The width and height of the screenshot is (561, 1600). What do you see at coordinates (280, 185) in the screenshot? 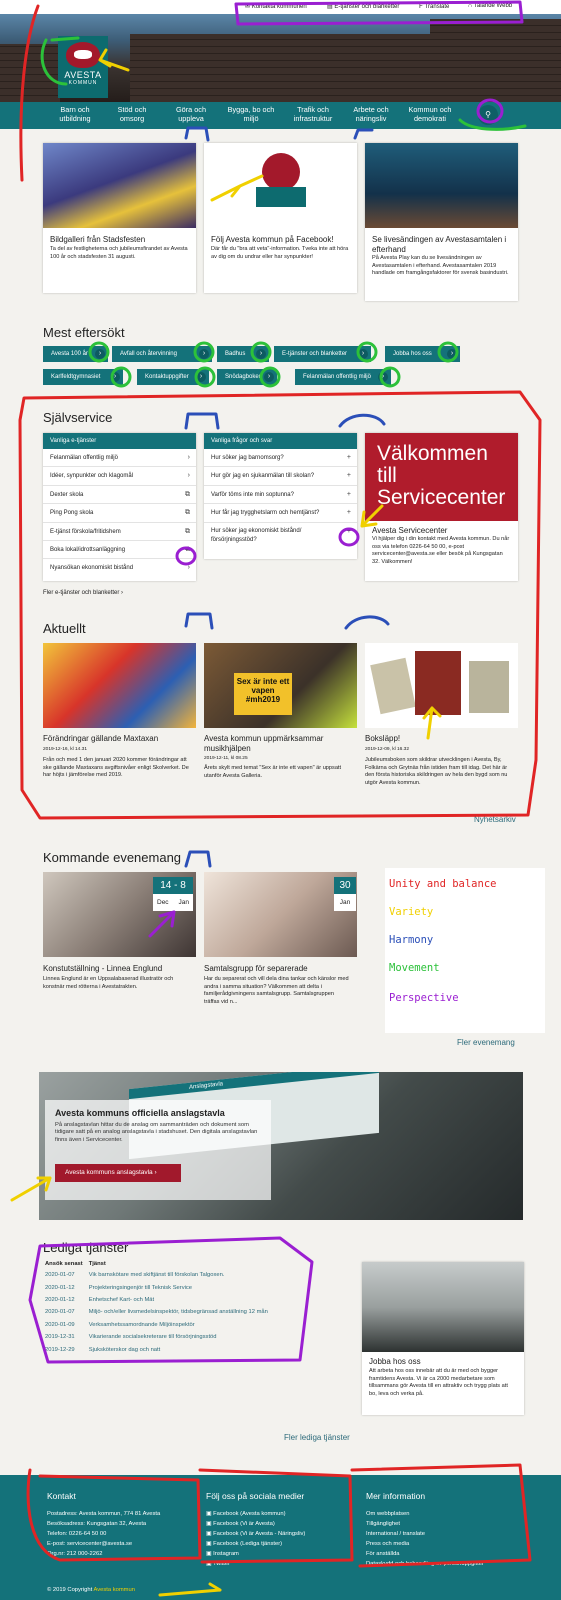
I see `facebook-logo-image` at bounding box center [280, 185].